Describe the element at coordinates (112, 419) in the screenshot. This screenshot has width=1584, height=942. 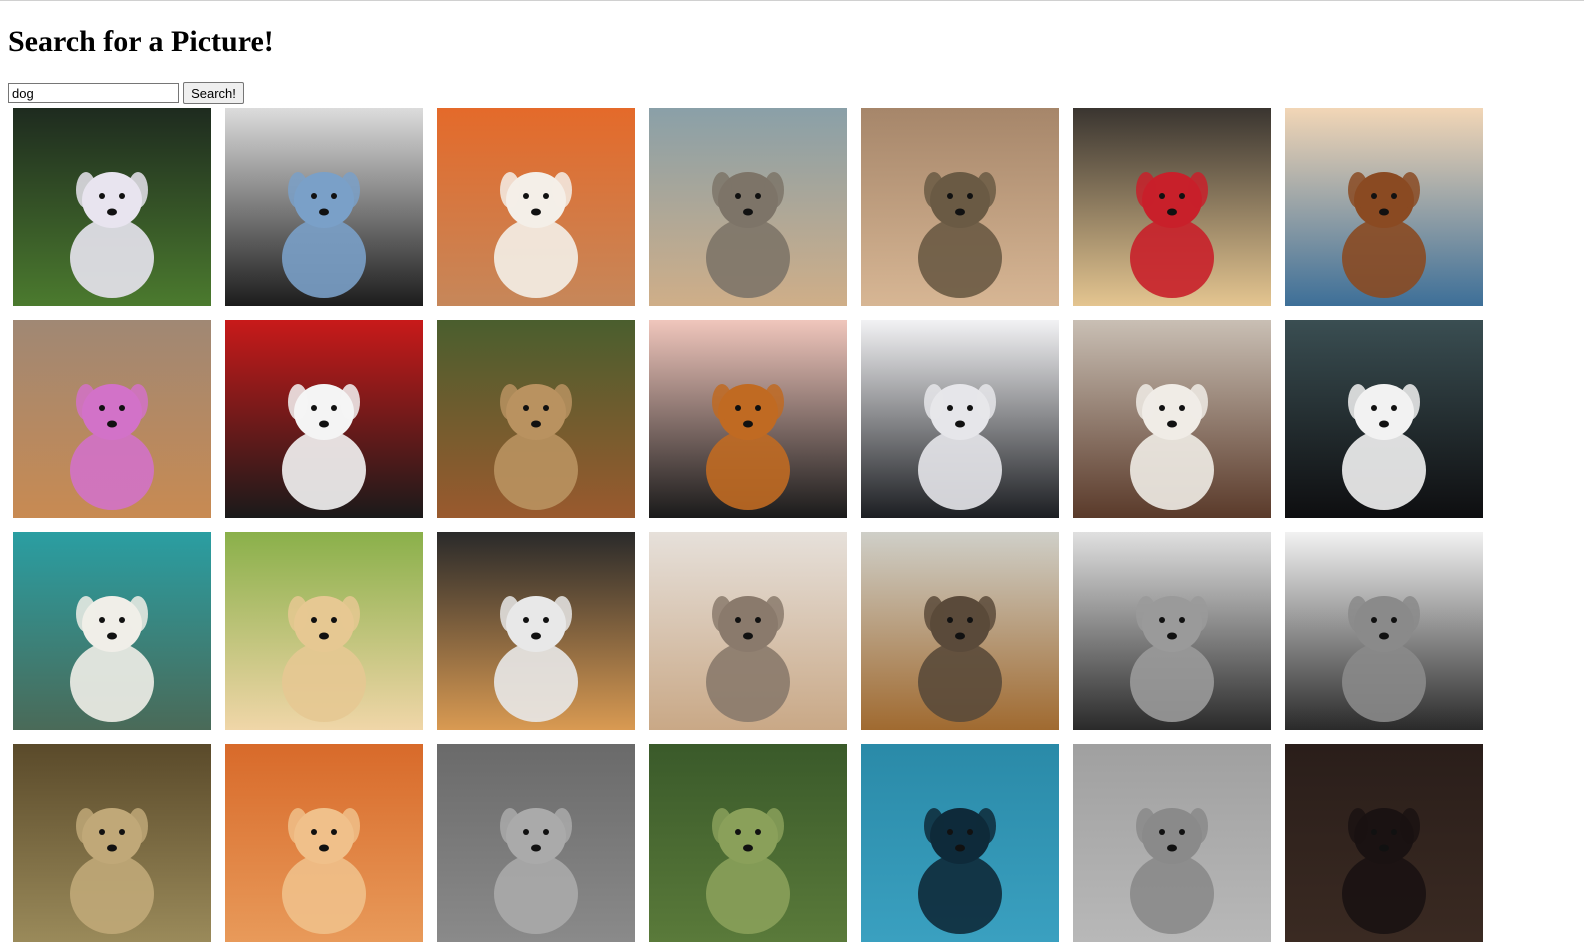
I see `result-image-golden-retriever-pink-flower` at that location.